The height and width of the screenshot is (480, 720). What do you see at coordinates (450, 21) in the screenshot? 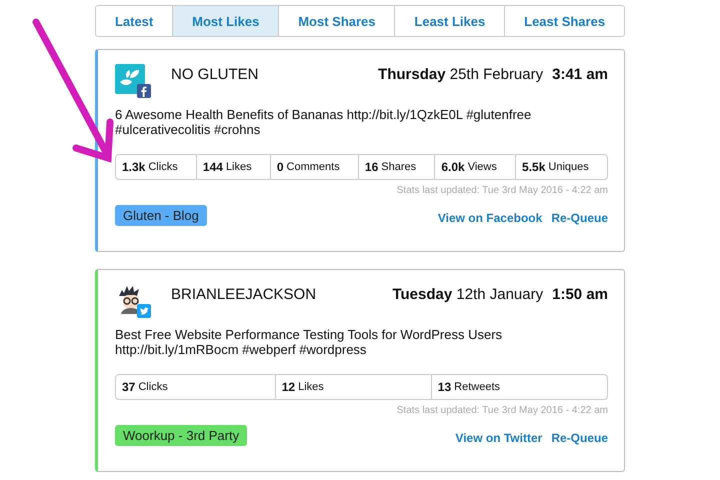
I see `sort-tab: Least Likes` at bounding box center [450, 21].